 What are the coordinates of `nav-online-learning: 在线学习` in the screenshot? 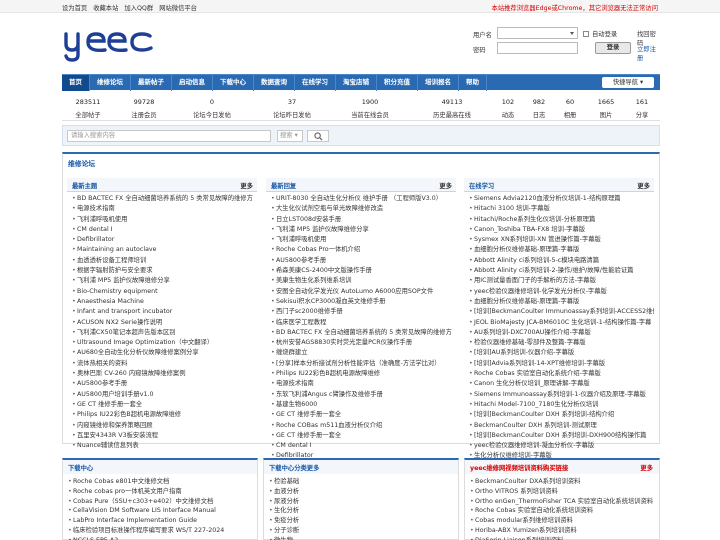 It's located at (315, 83).